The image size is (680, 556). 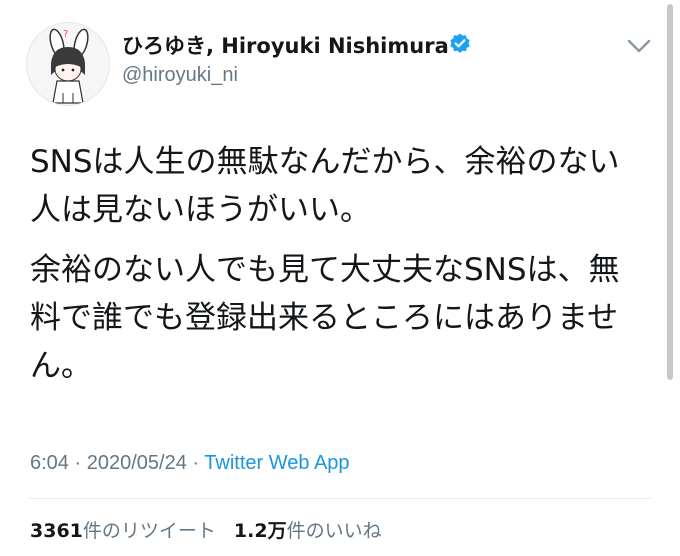 What do you see at coordinates (670, 192) in the screenshot?
I see `scrollbar` at bounding box center [670, 192].